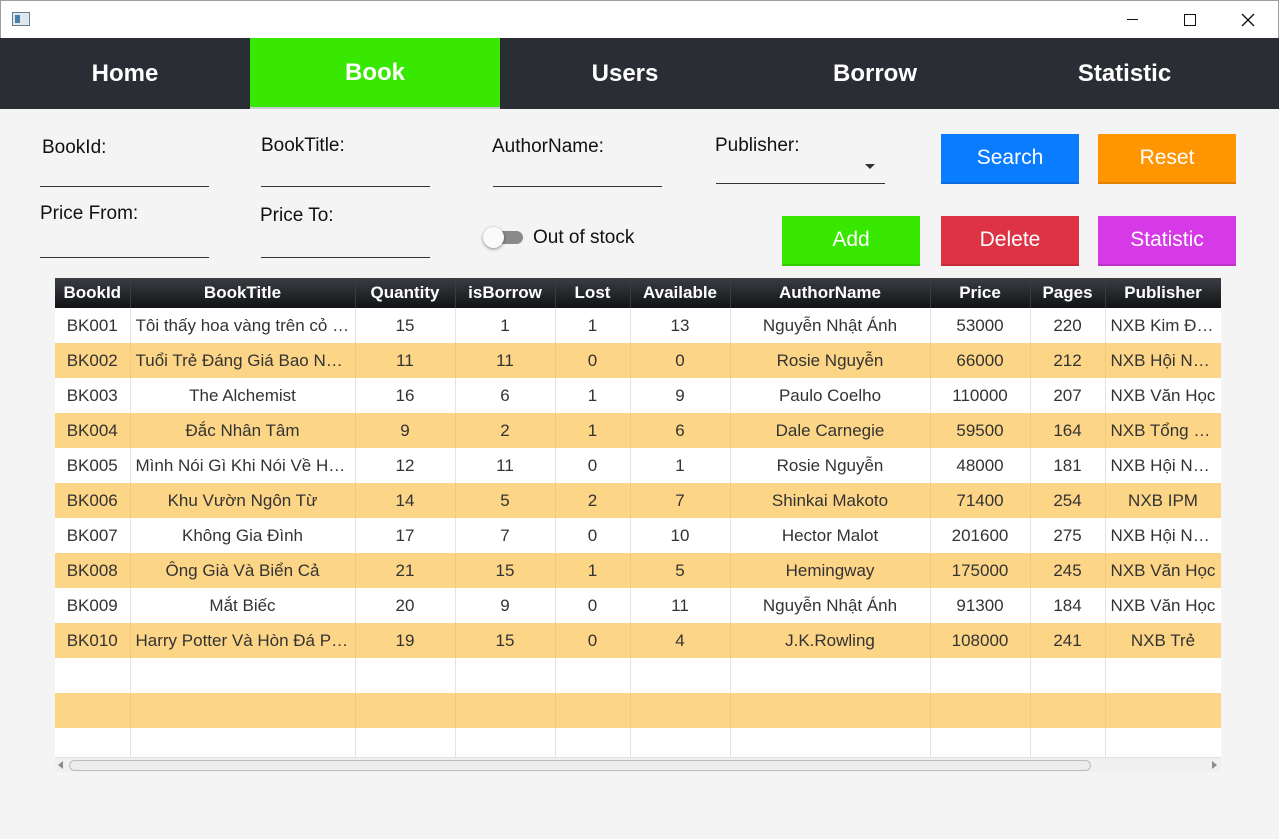 Image resolution: width=1279 pixels, height=839 pixels. Describe the element at coordinates (980, 293) in the screenshot. I see `column-header-price: Price` at that location.